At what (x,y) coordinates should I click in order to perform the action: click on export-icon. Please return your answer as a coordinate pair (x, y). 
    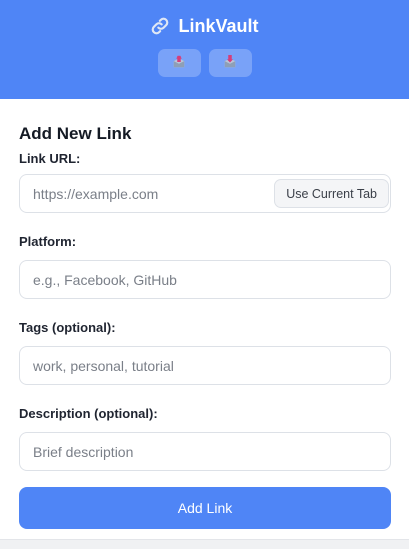
    Looking at the image, I should click on (179, 63).